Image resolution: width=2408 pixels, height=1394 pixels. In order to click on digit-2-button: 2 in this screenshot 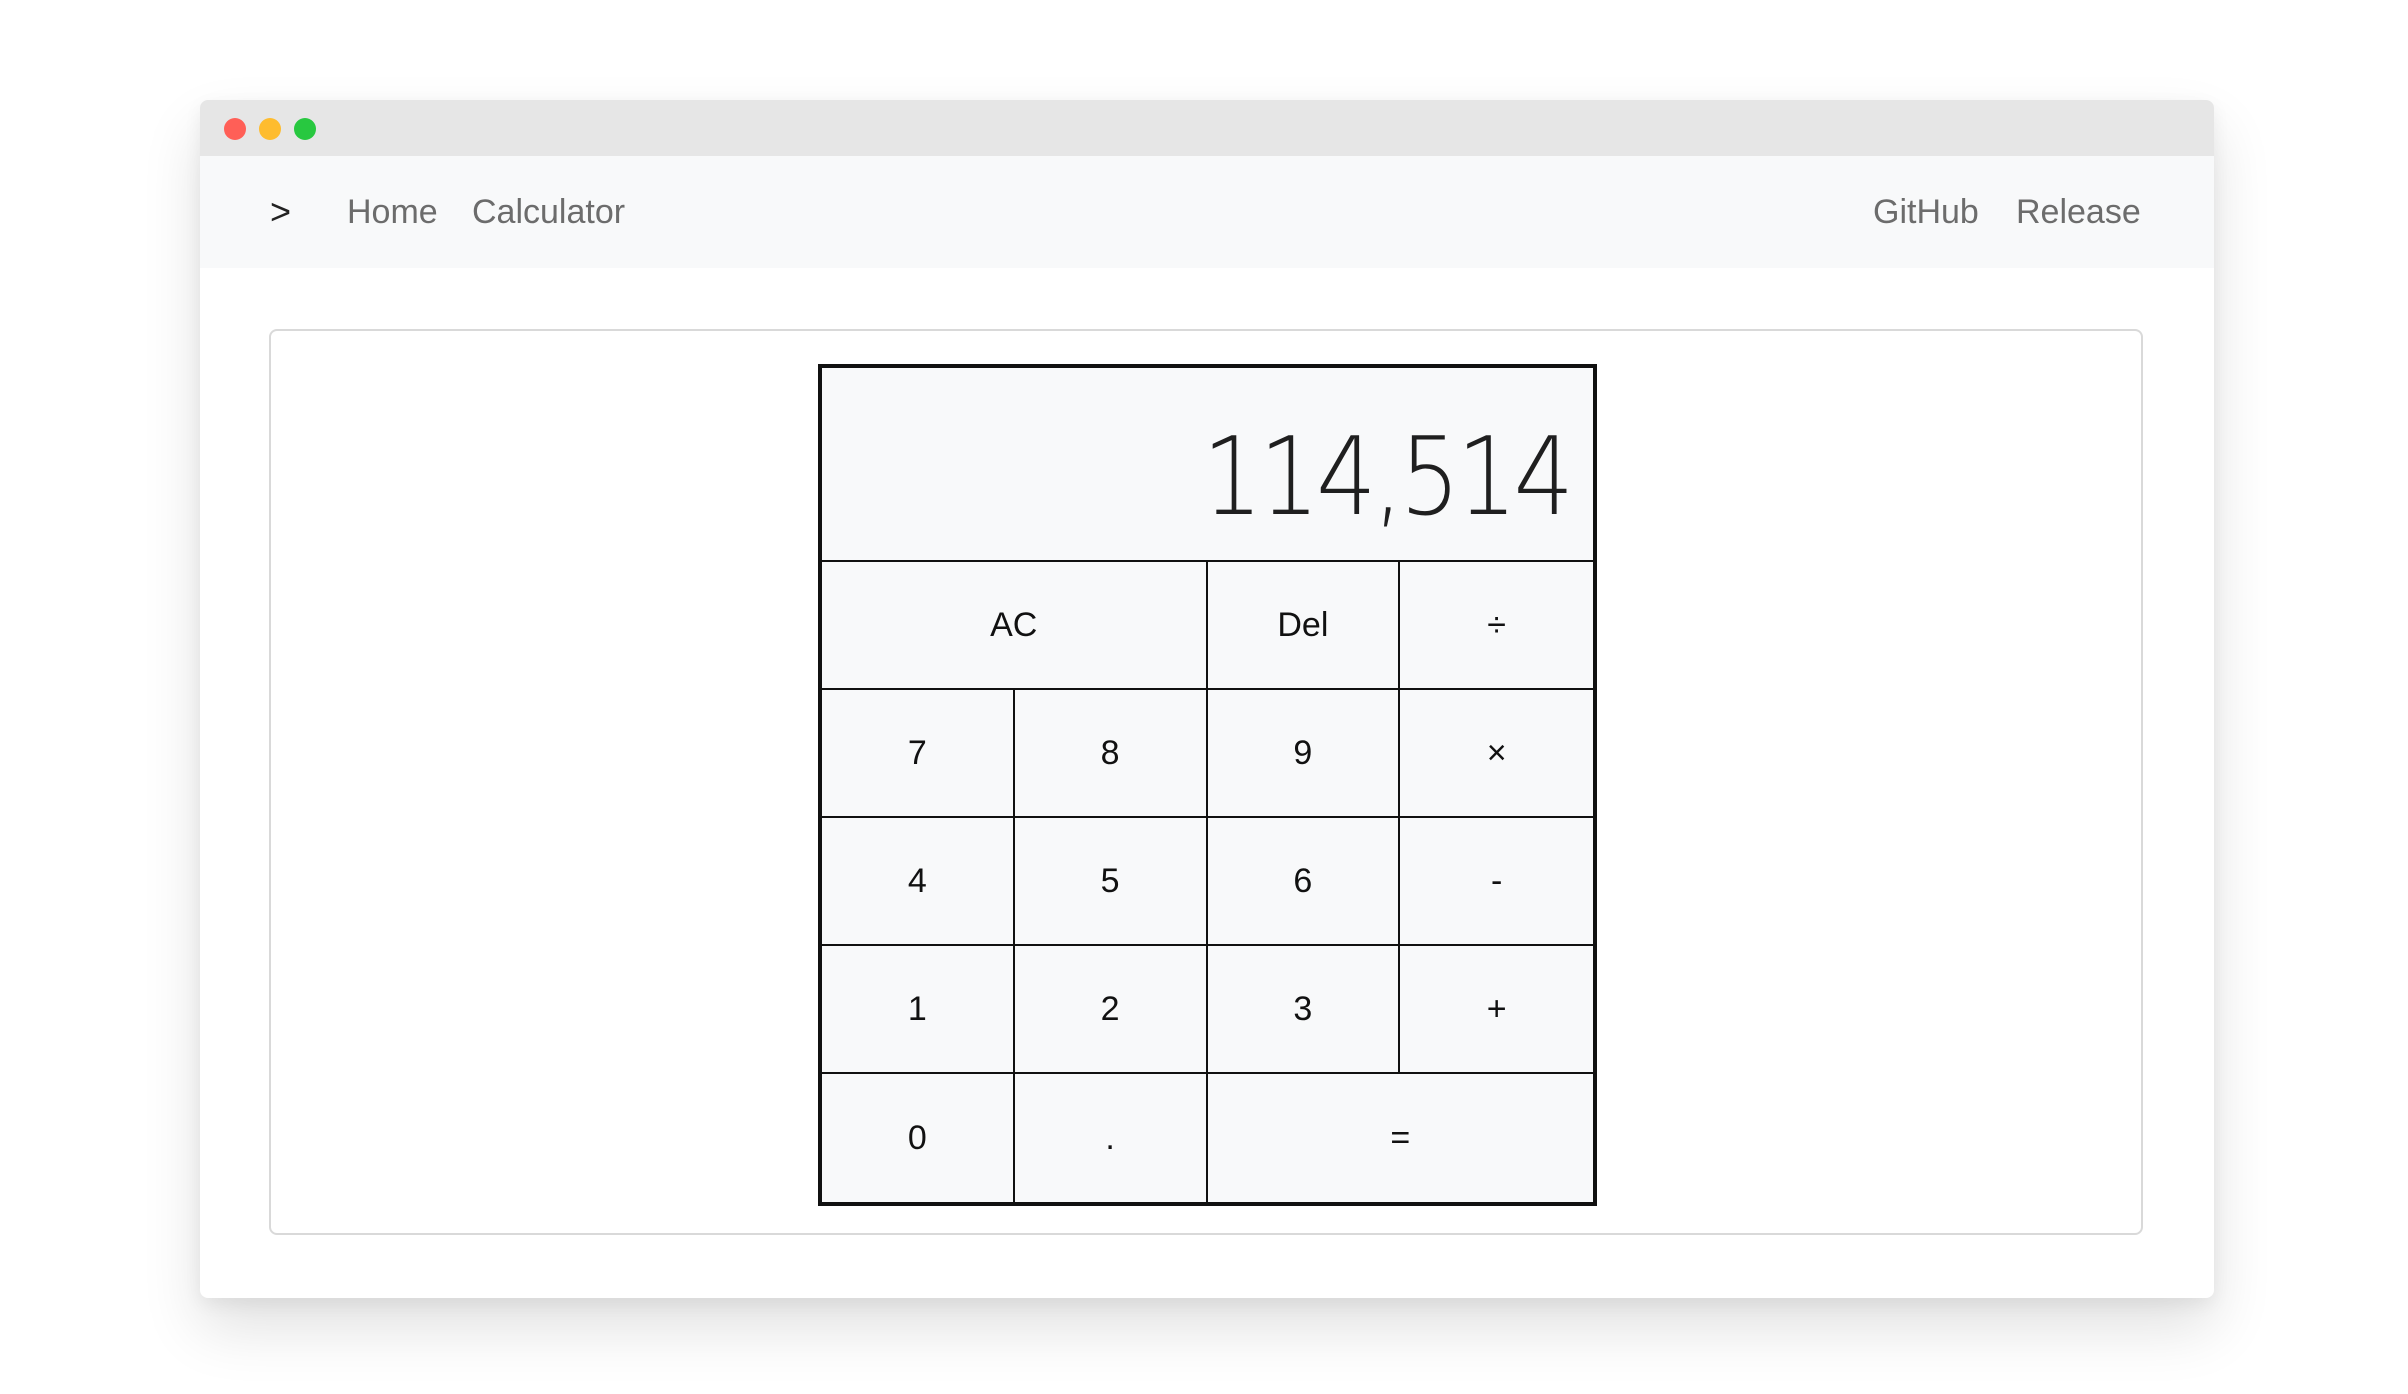, I will do `click(1111, 1010)`.